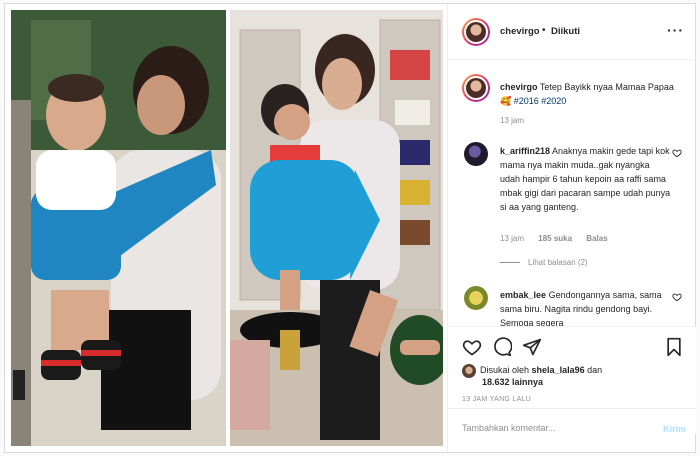 The height and width of the screenshot is (456, 700). I want to click on header-username: chevirgo, so click(520, 31).